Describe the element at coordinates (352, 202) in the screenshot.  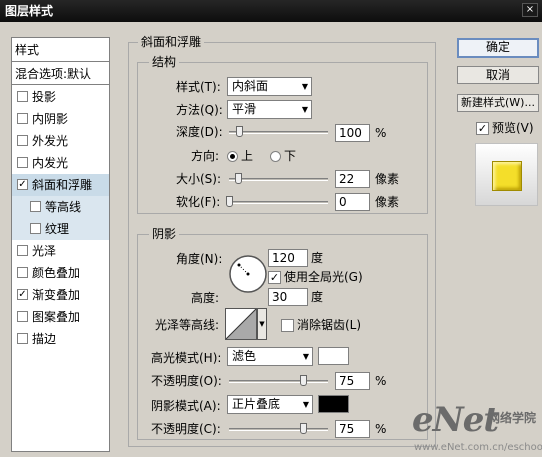
I see `soften-input: 0` at that location.